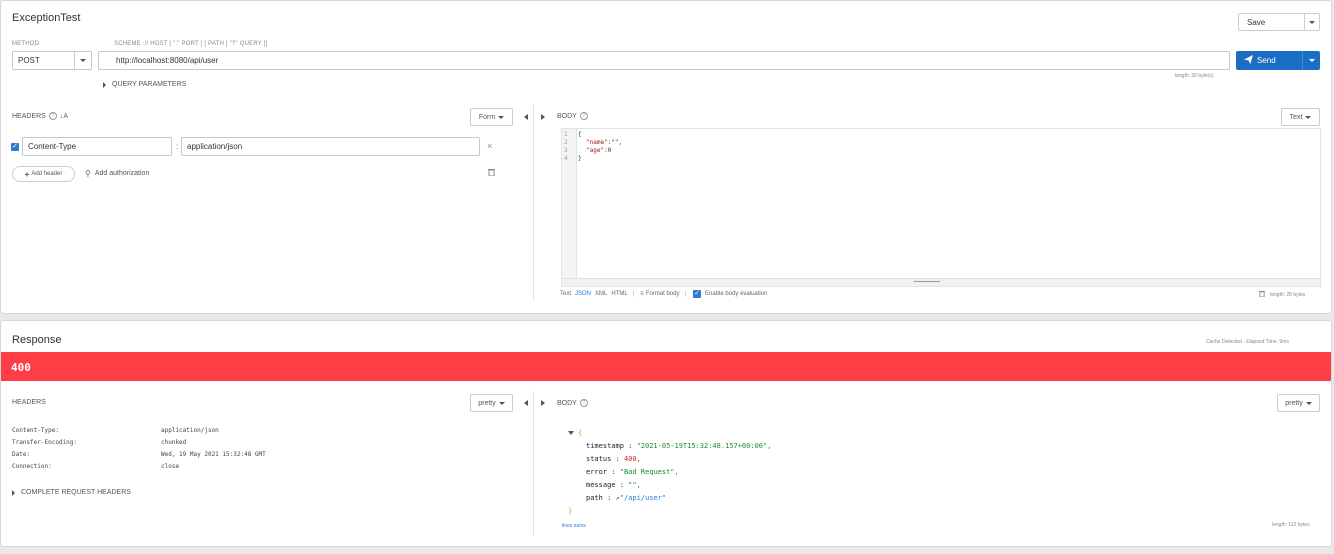 The image size is (1334, 554). What do you see at coordinates (642, 294) in the screenshot?
I see `format-body-icon: ≡` at bounding box center [642, 294].